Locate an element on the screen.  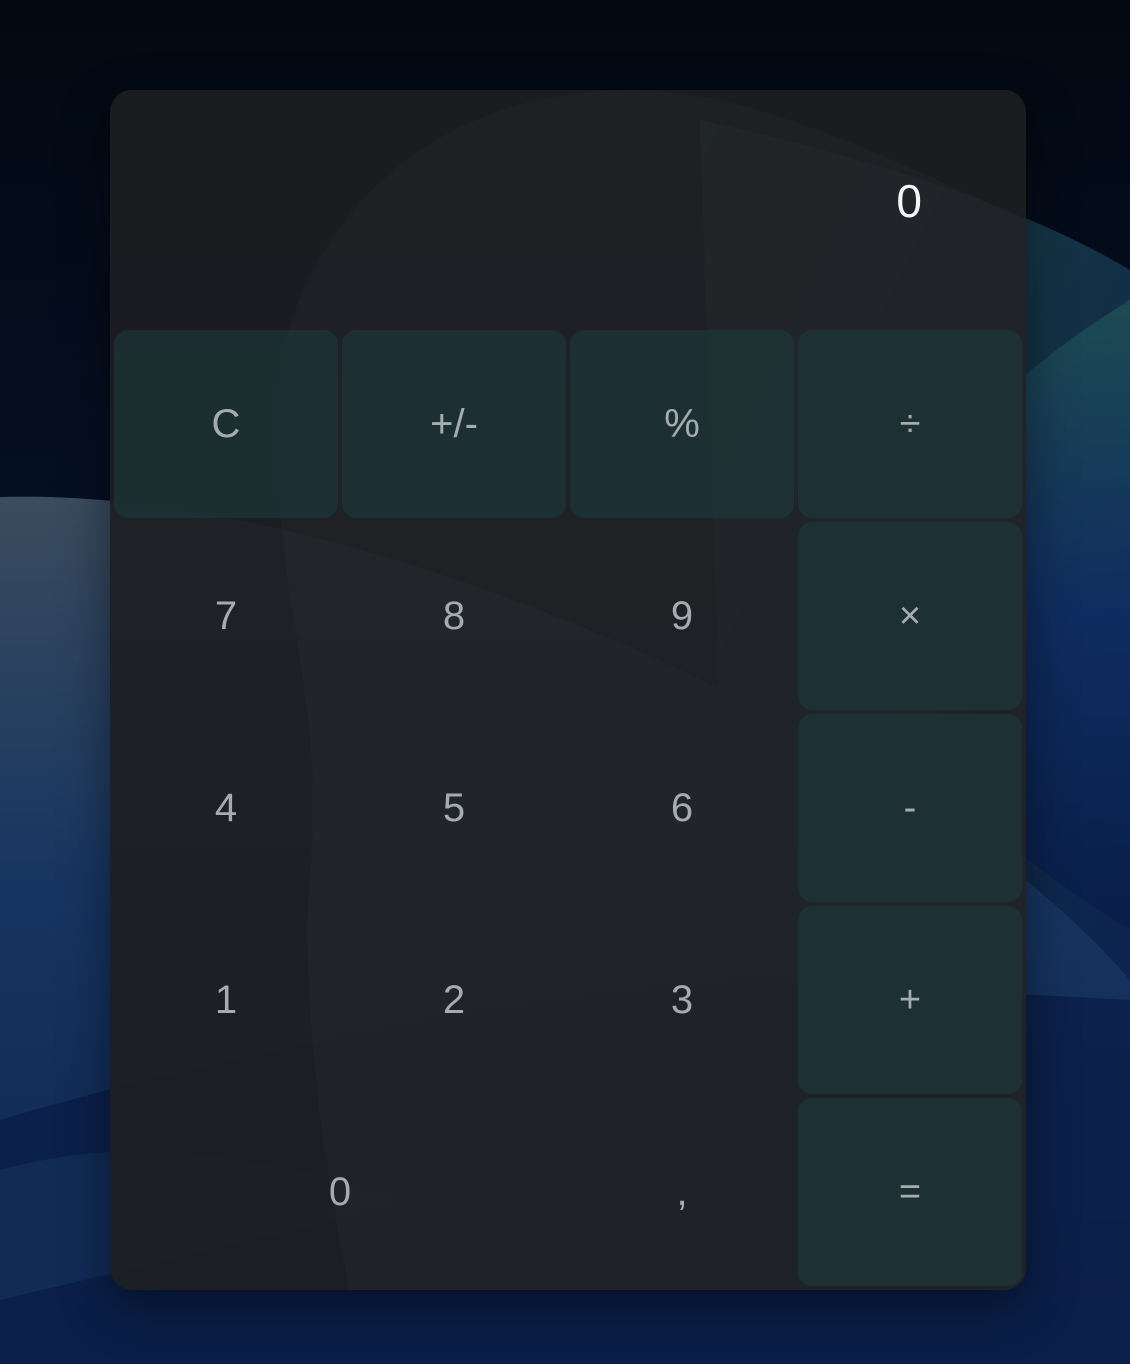
percent-button: % is located at coordinates (682, 424).